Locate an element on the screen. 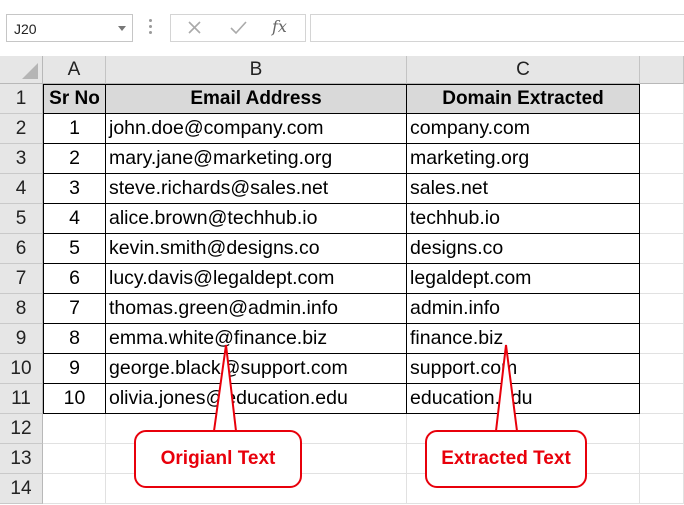 The width and height of the screenshot is (684, 505). extracted-text-callout-label: Extracted Text is located at coordinates (506, 458).